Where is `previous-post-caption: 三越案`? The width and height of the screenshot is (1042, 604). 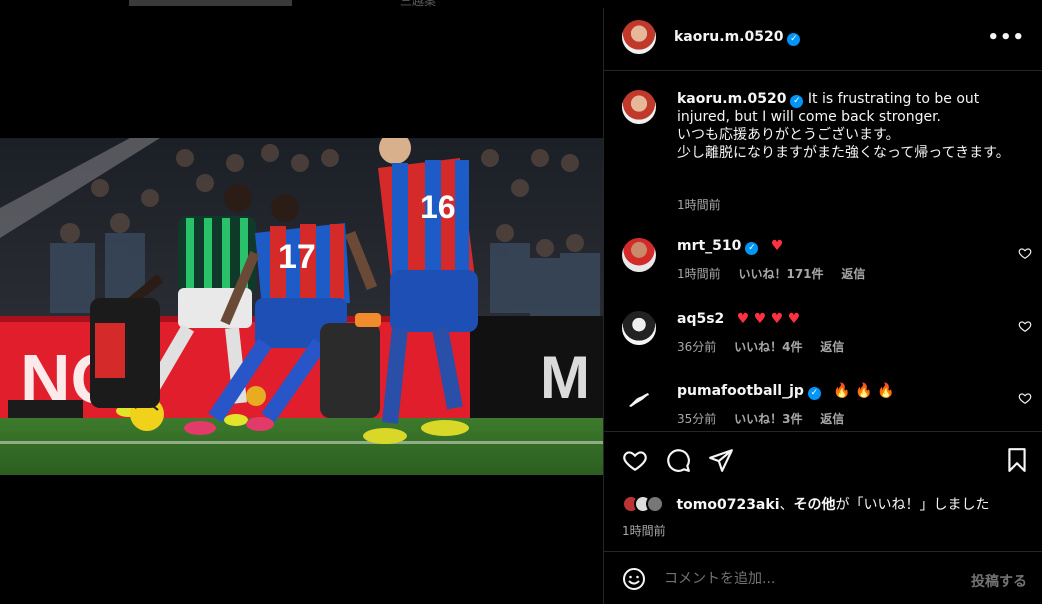 previous-post-caption: 三越案 is located at coordinates (418, 4).